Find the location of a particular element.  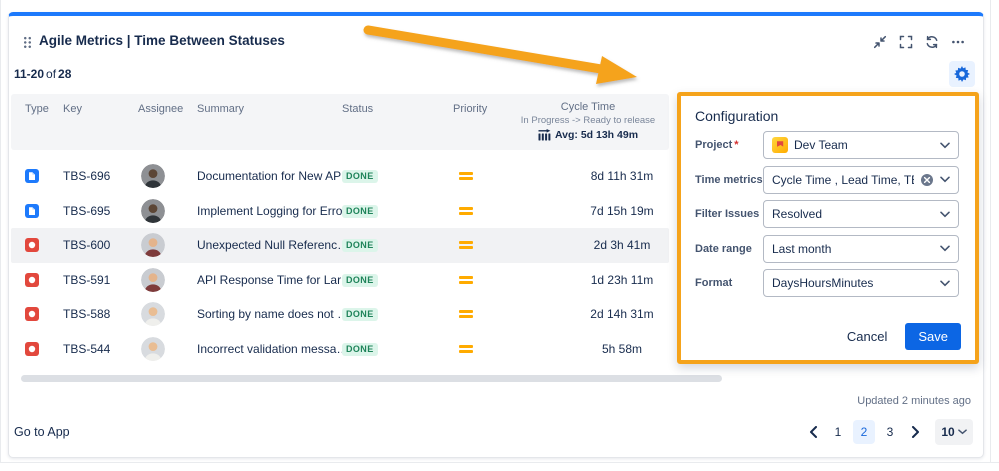

page-edge-left is located at coordinates (0, 231).